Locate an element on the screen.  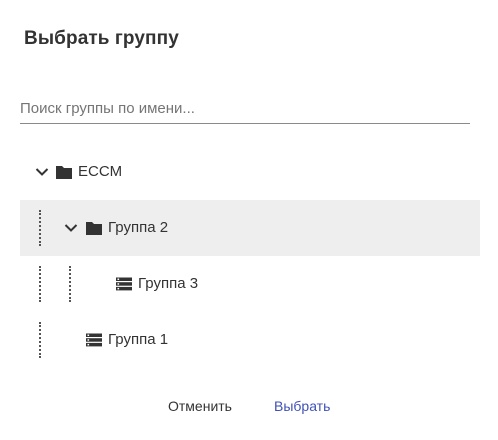
tree-node-group-1: Группа 1 is located at coordinates (250, 340).